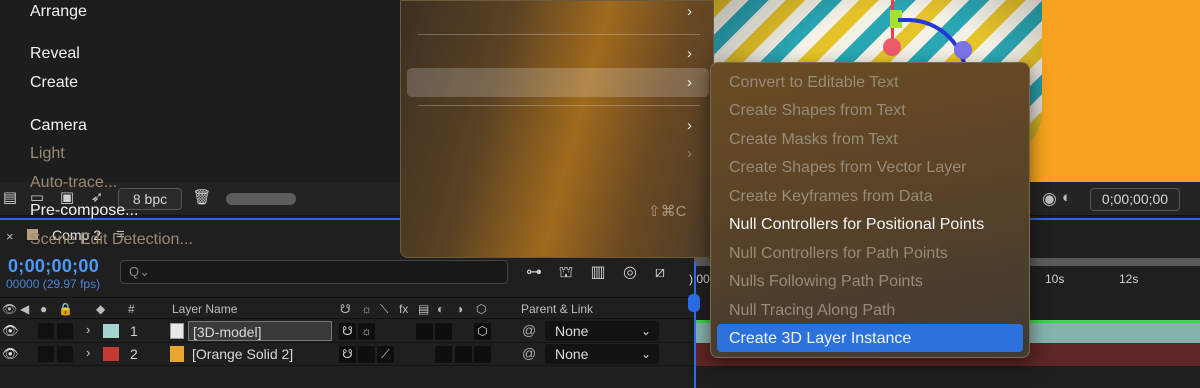 The width and height of the screenshot is (1200, 388). Describe the element at coordinates (204, 309) in the screenshot. I see `layer-name-column: Layer Name` at that location.